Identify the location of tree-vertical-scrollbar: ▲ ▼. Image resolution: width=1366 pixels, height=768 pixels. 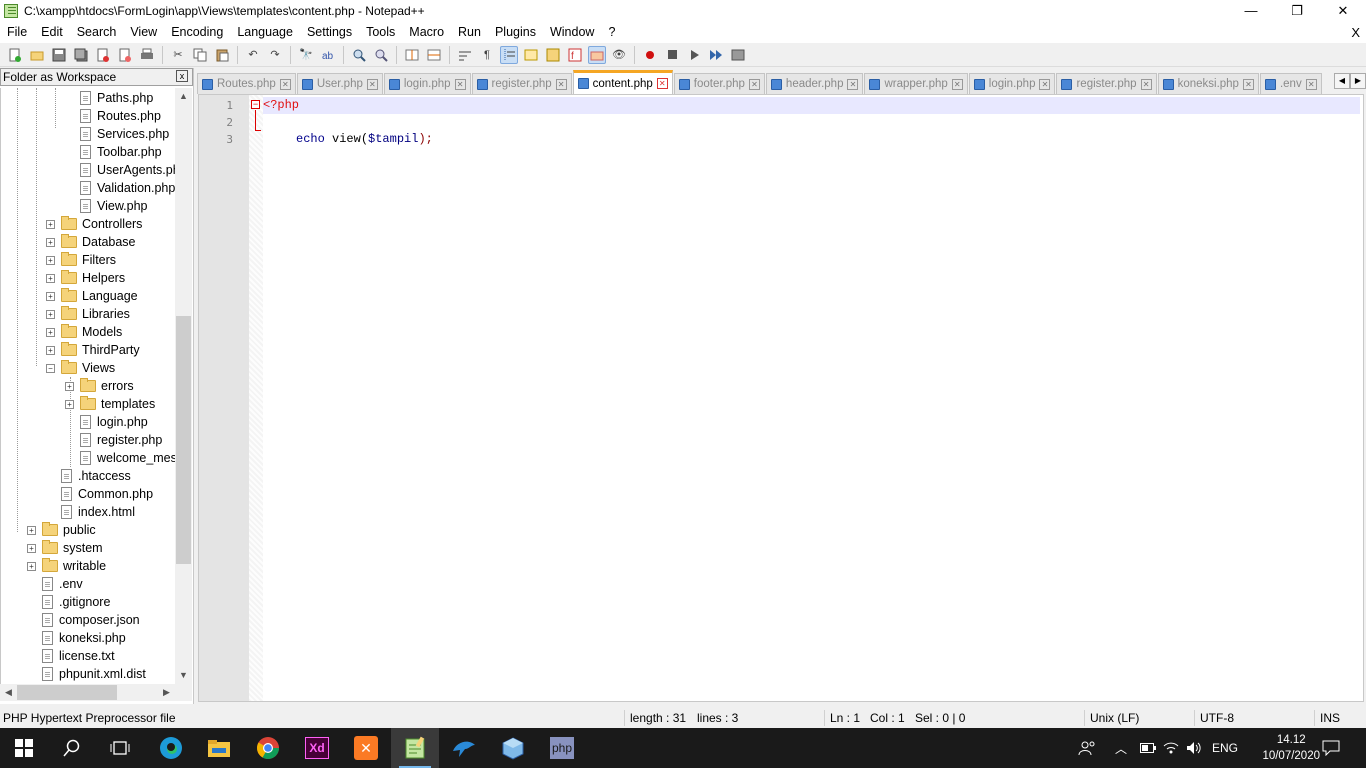
(183, 386).